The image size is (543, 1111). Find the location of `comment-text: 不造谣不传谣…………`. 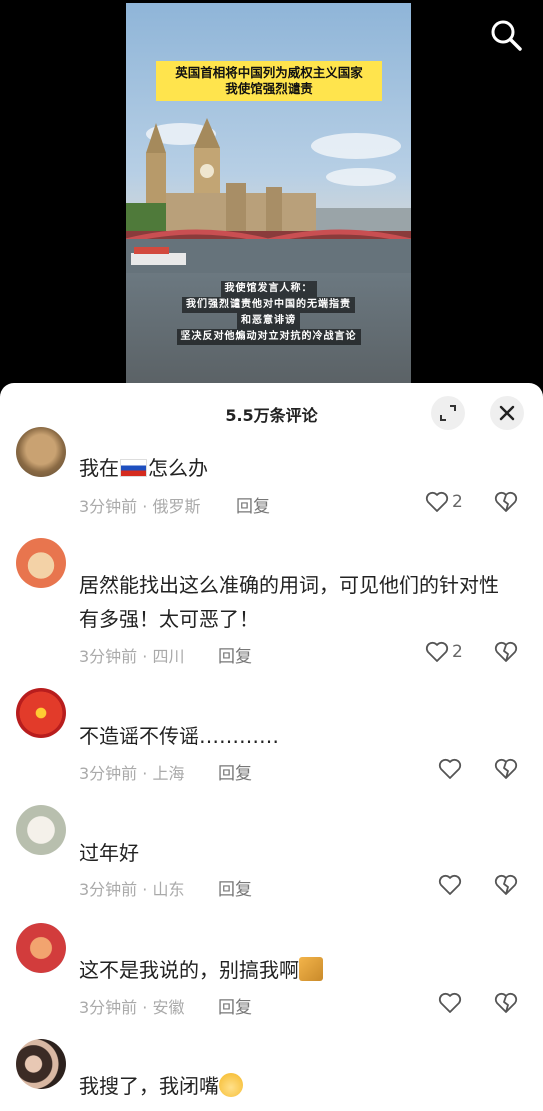

comment-text: 不造谣不传谣………… is located at coordinates (179, 736).